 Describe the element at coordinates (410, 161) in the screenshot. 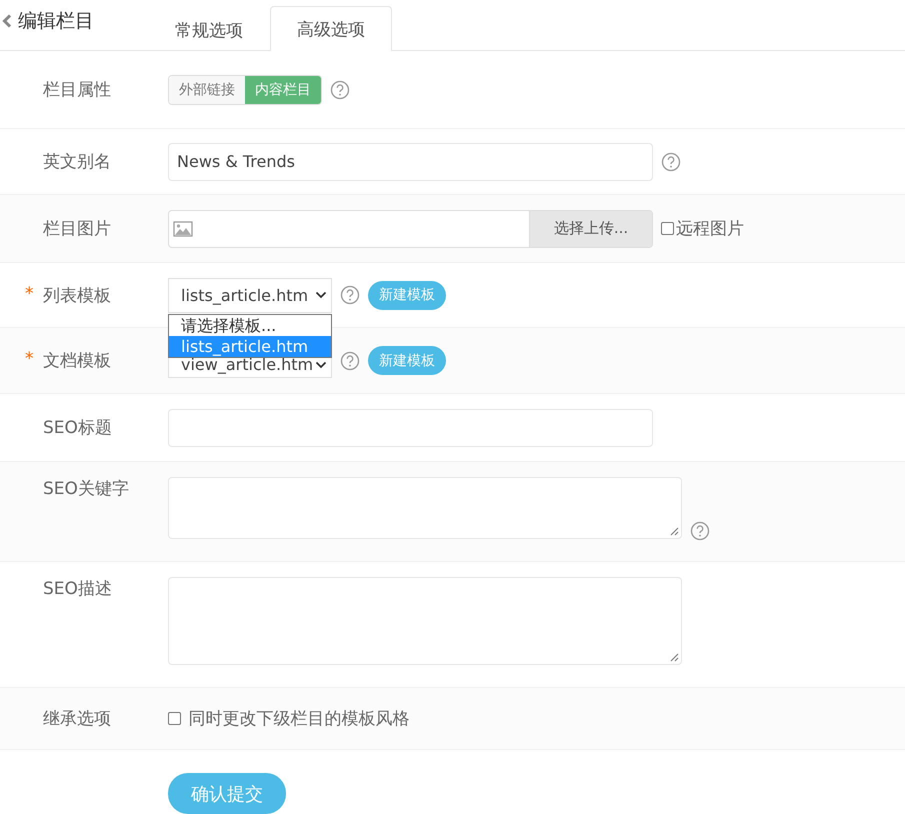

I see `text-field: News & Trends` at that location.